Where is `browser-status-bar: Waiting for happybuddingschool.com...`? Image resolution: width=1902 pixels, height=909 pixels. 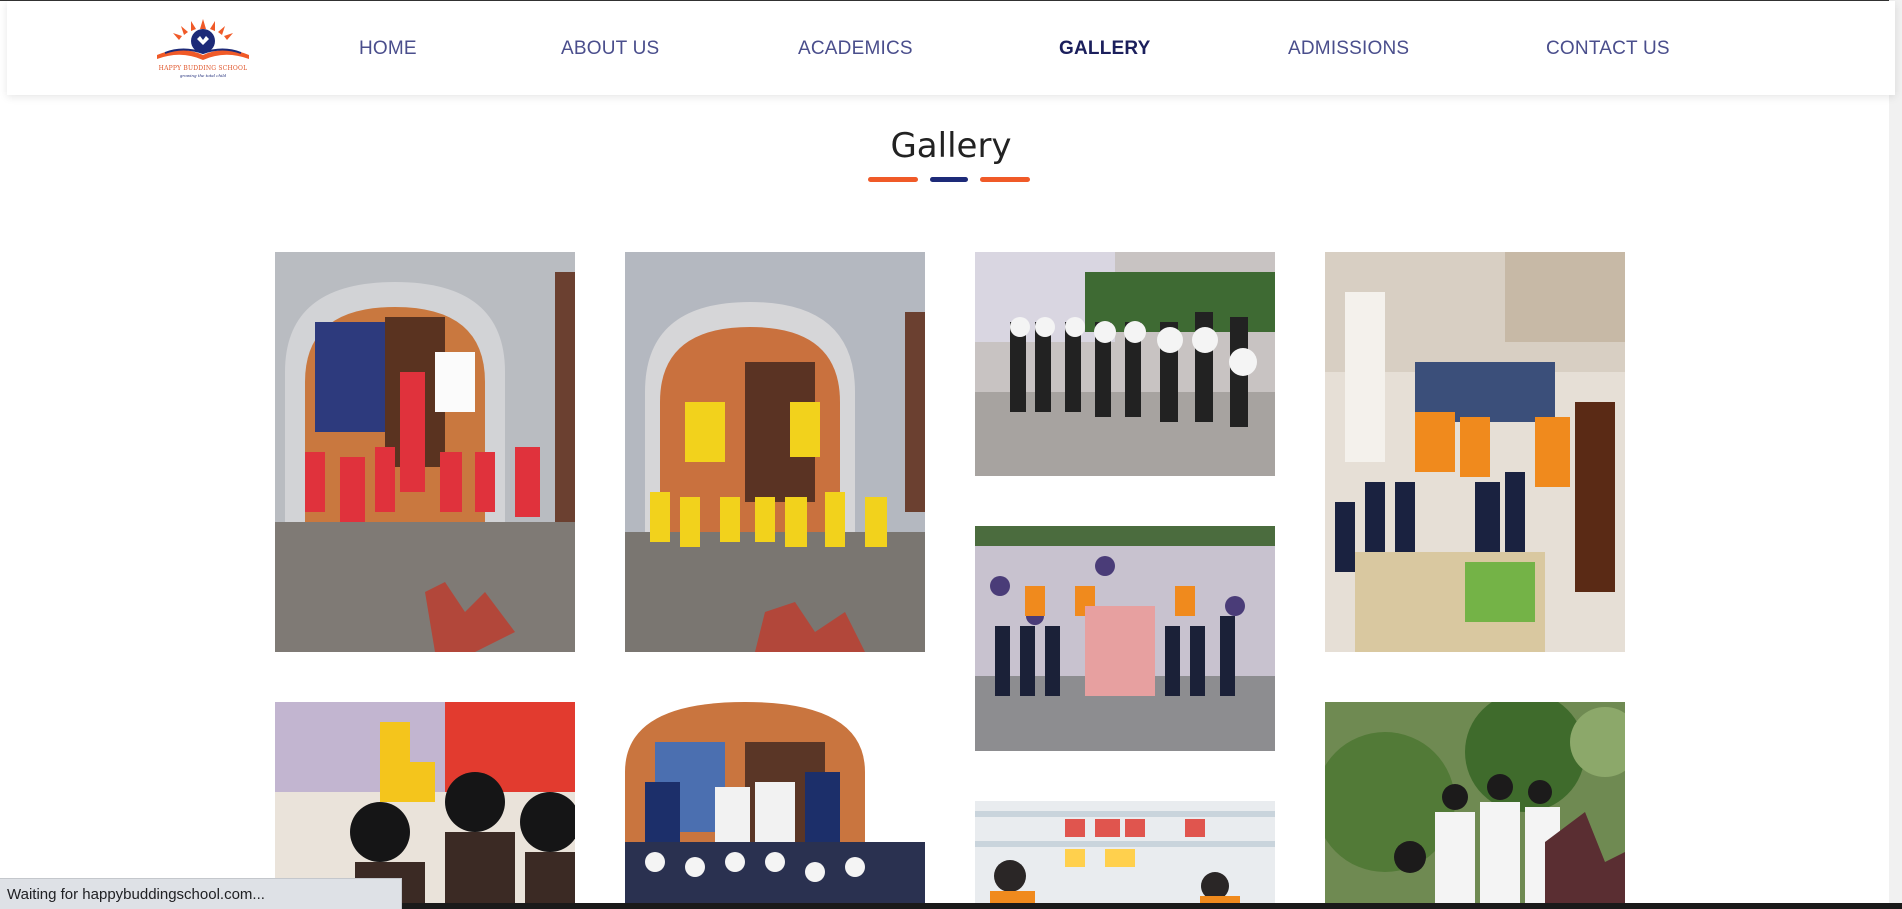 browser-status-bar: Waiting for happybuddingschool.com... is located at coordinates (201, 893).